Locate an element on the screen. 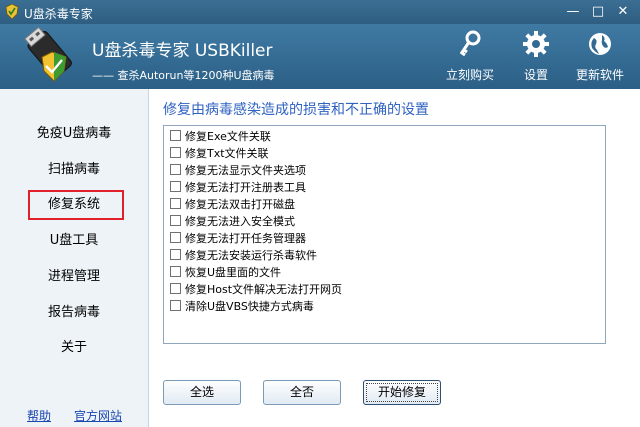 The height and width of the screenshot is (427, 640). official-website-link: 官方网站 is located at coordinates (98, 415).